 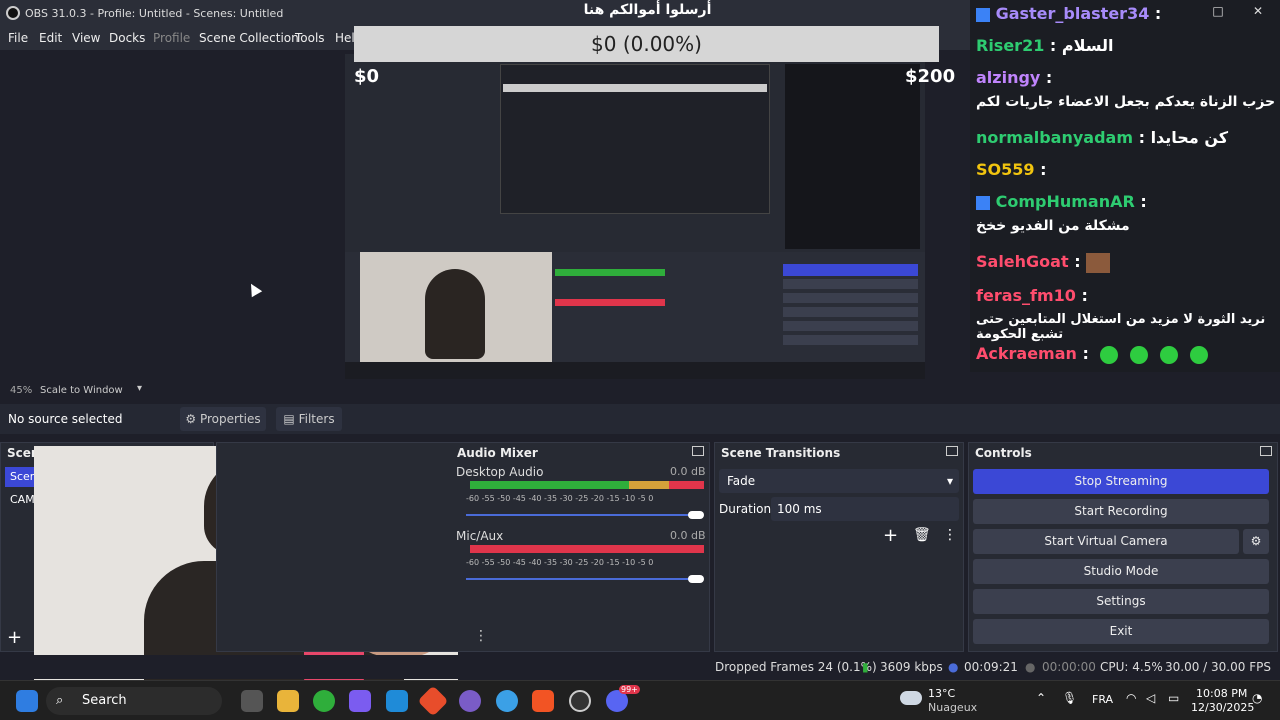 I want to click on windows-start-icon, so click(x=27, y=701).